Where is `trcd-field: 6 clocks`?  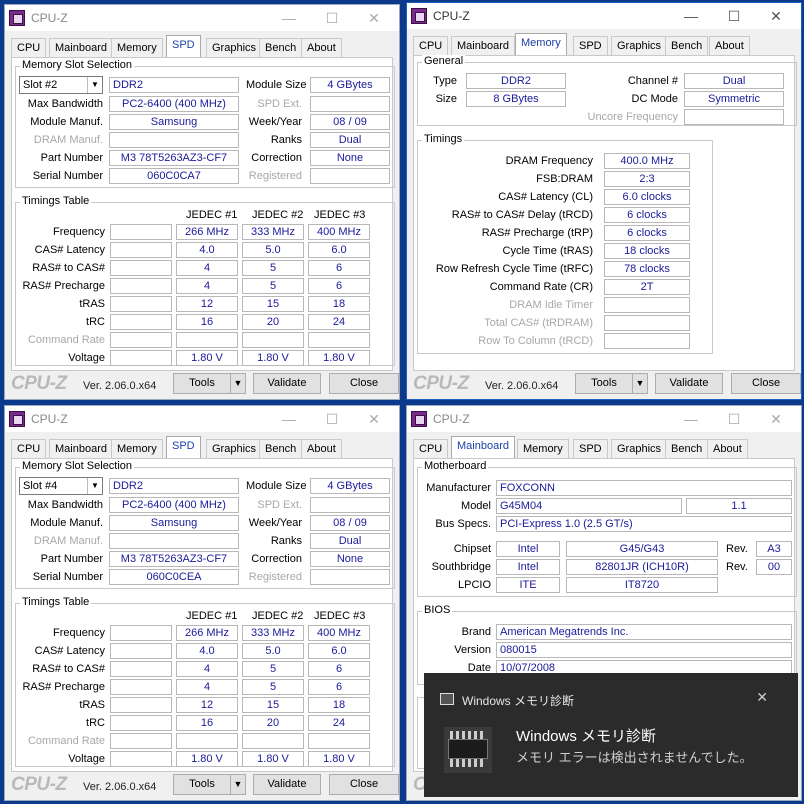 trcd-field: 6 clocks is located at coordinates (647, 215).